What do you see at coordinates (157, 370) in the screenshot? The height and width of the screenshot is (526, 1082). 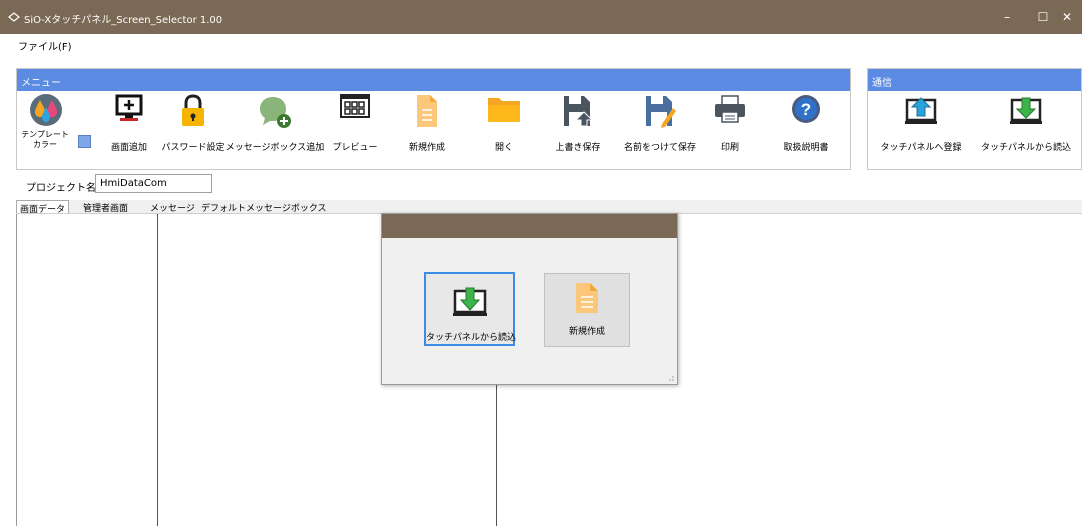 I see `screen-list-divider` at bounding box center [157, 370].